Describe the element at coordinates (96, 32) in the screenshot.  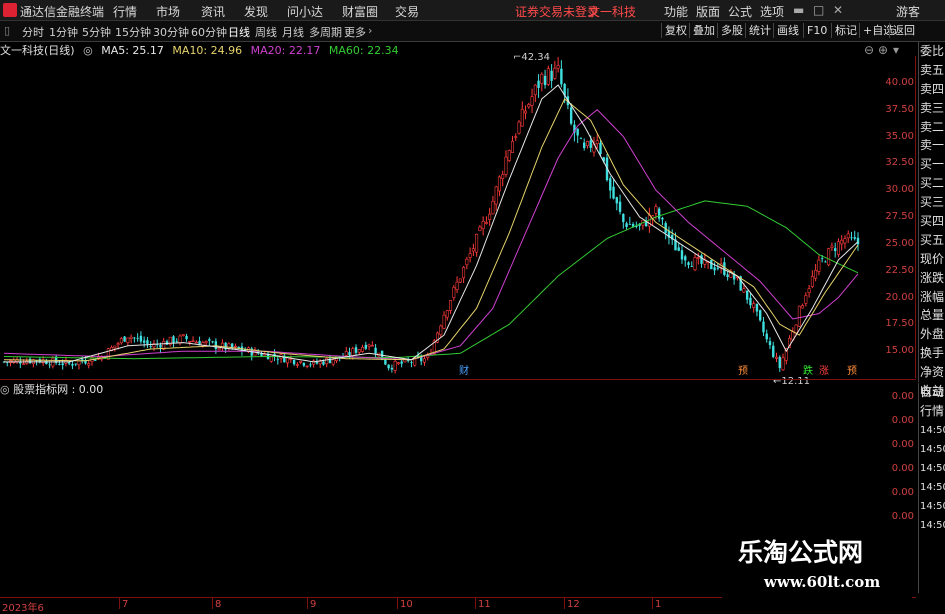
I see `tab-5min: 5分钟` at that location.